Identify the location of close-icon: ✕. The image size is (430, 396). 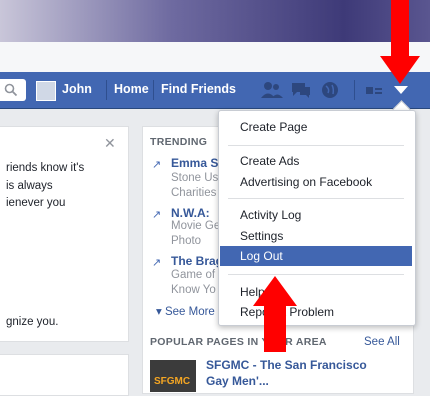
(110, 143).